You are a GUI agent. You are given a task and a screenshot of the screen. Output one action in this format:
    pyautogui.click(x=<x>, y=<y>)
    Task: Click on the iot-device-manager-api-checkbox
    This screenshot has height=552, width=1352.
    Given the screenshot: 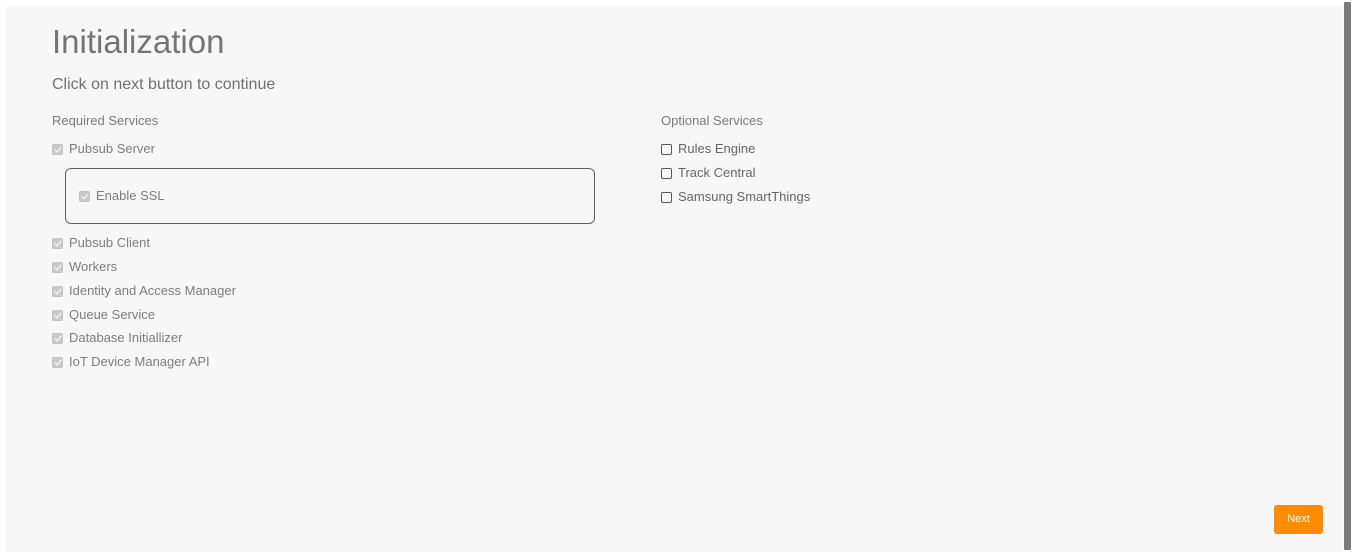 What is the action you would take?
    pyautogui.click(x=57, y=362)
    